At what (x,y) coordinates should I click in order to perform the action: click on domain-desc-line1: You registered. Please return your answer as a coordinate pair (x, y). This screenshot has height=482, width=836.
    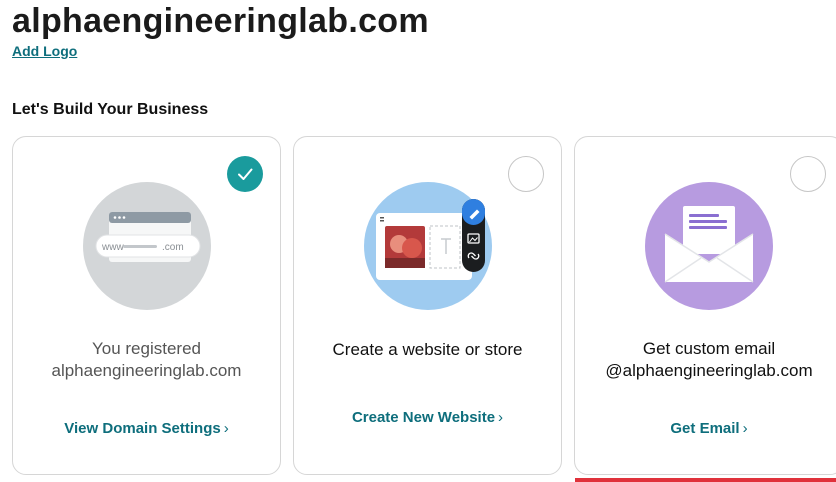
    Looking at the image, I should click on (146, 348).